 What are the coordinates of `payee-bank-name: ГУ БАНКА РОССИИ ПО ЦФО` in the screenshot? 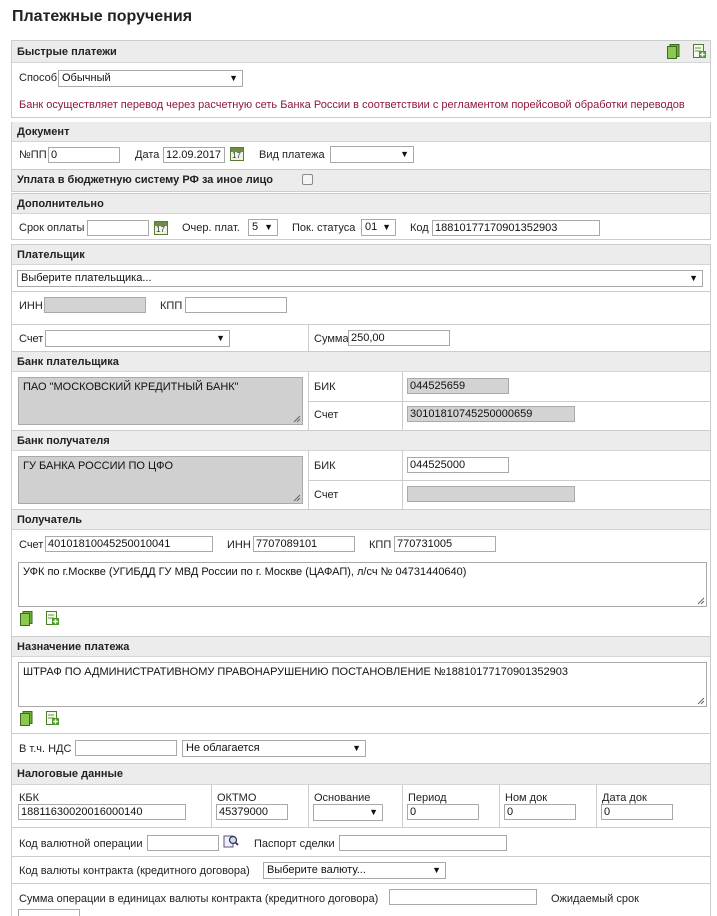 It's located at (160, 480).